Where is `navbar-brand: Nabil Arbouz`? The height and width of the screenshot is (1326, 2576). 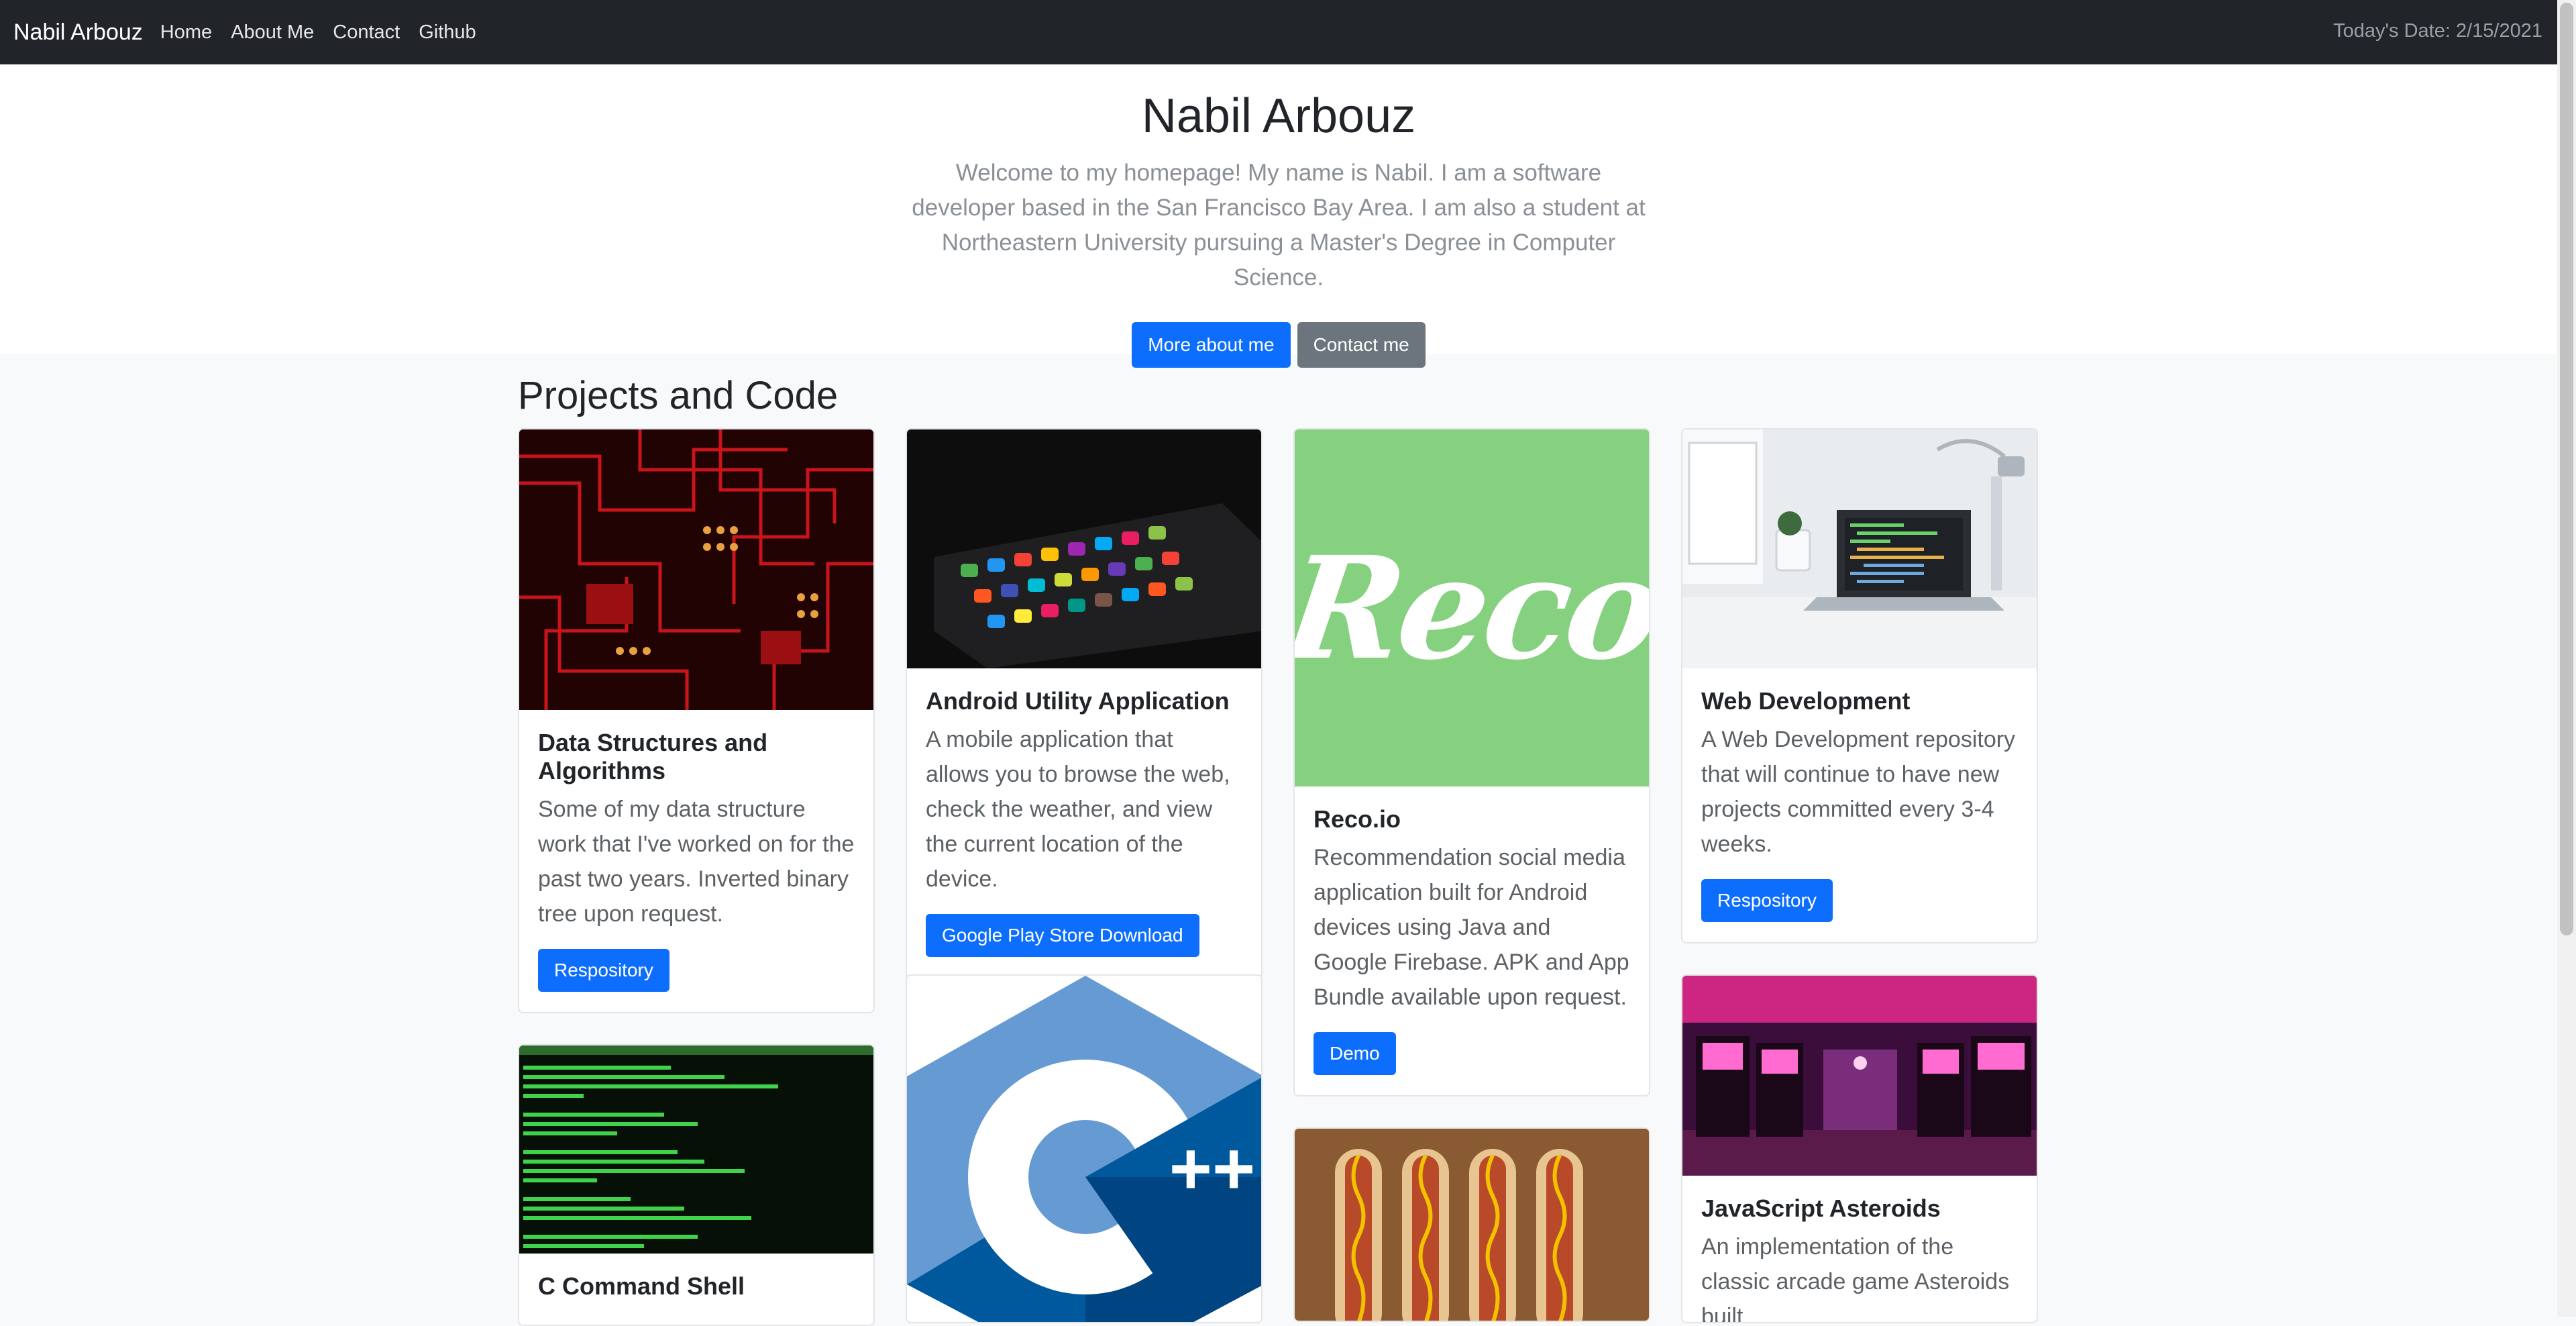
navbar-brand: Nabil Arbouz is located at coordinates (78, 32).